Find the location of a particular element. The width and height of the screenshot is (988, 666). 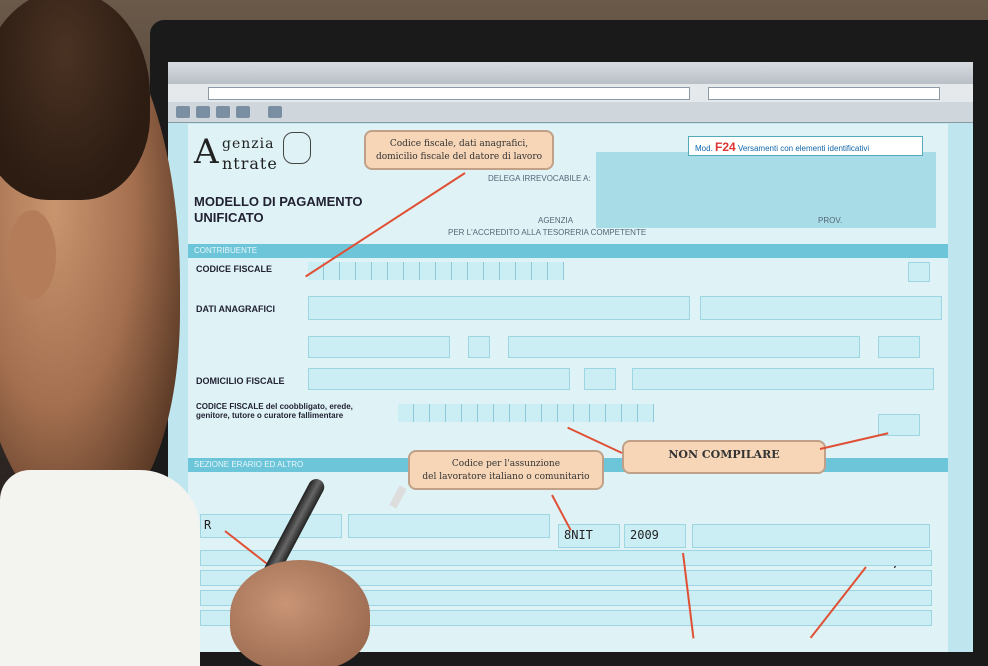

callout-datore-line-1: Codice fiscale, dati anagrafici, is located at coordinates (459, 144).